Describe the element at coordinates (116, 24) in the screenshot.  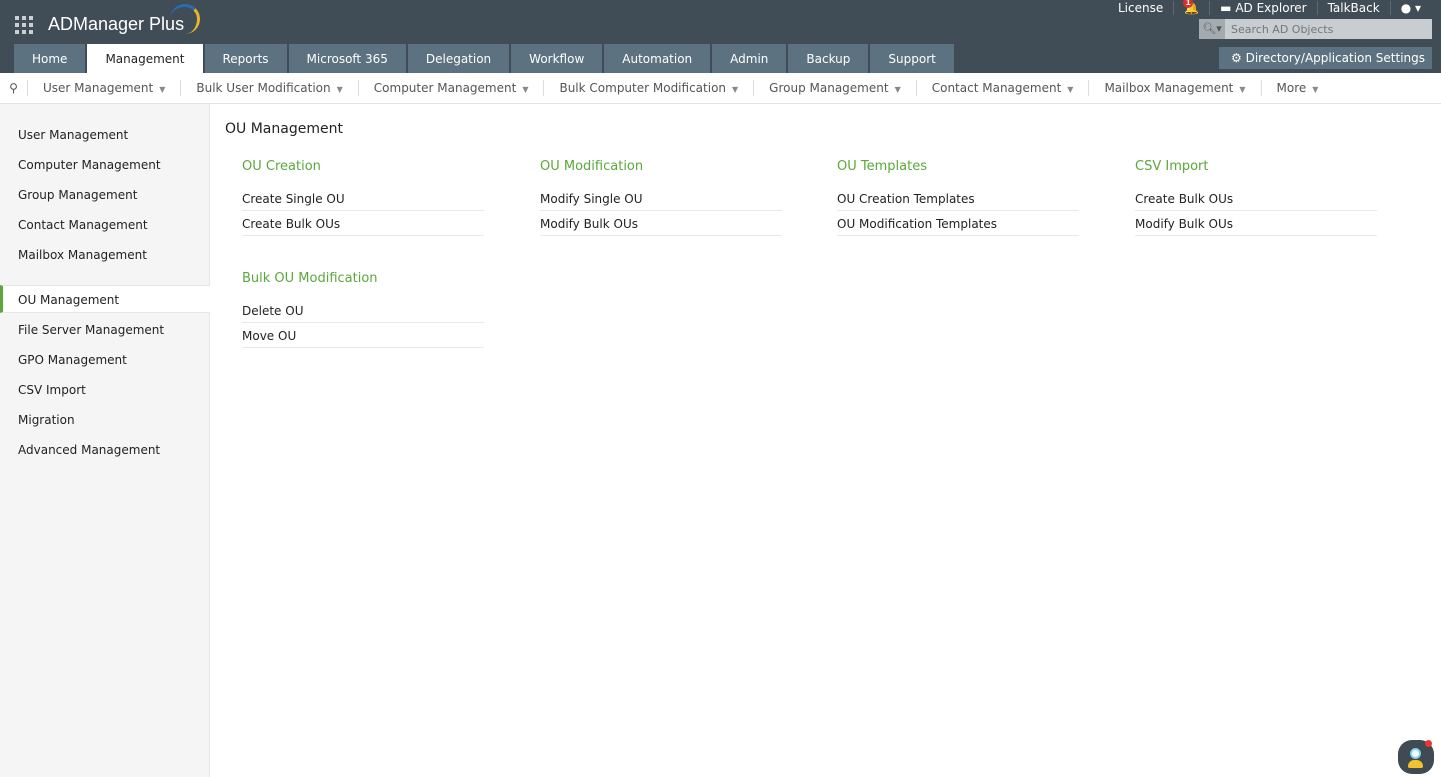
I see `app-logo: ADManager Plus` at that location.